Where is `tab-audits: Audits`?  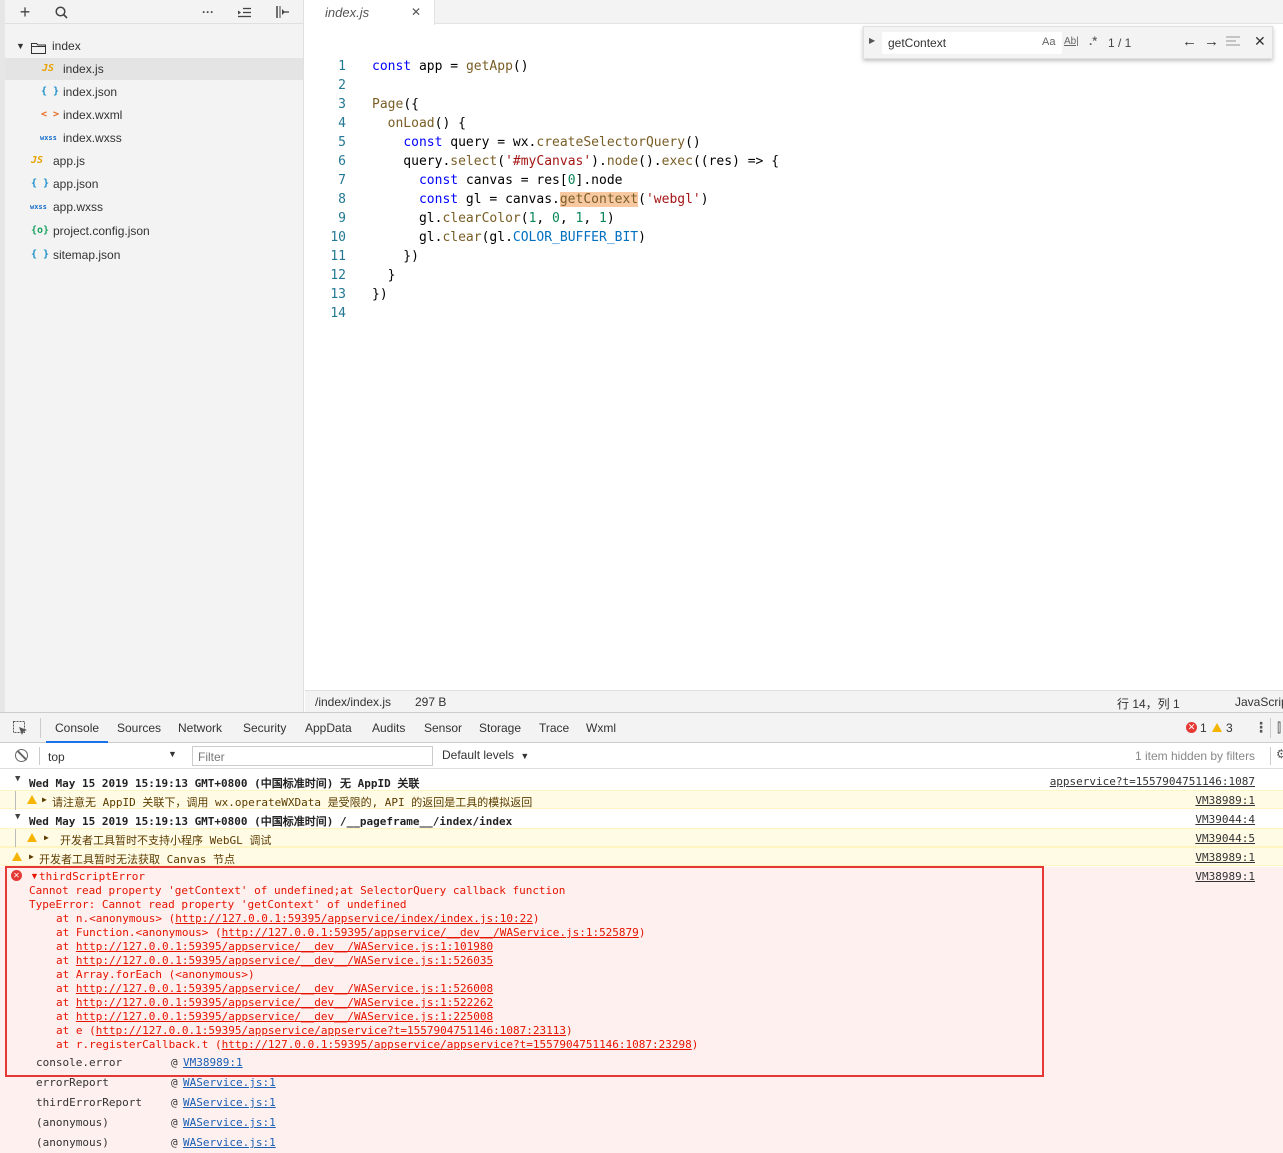
tab-audits: Audits is located at coordinates (388, 728).